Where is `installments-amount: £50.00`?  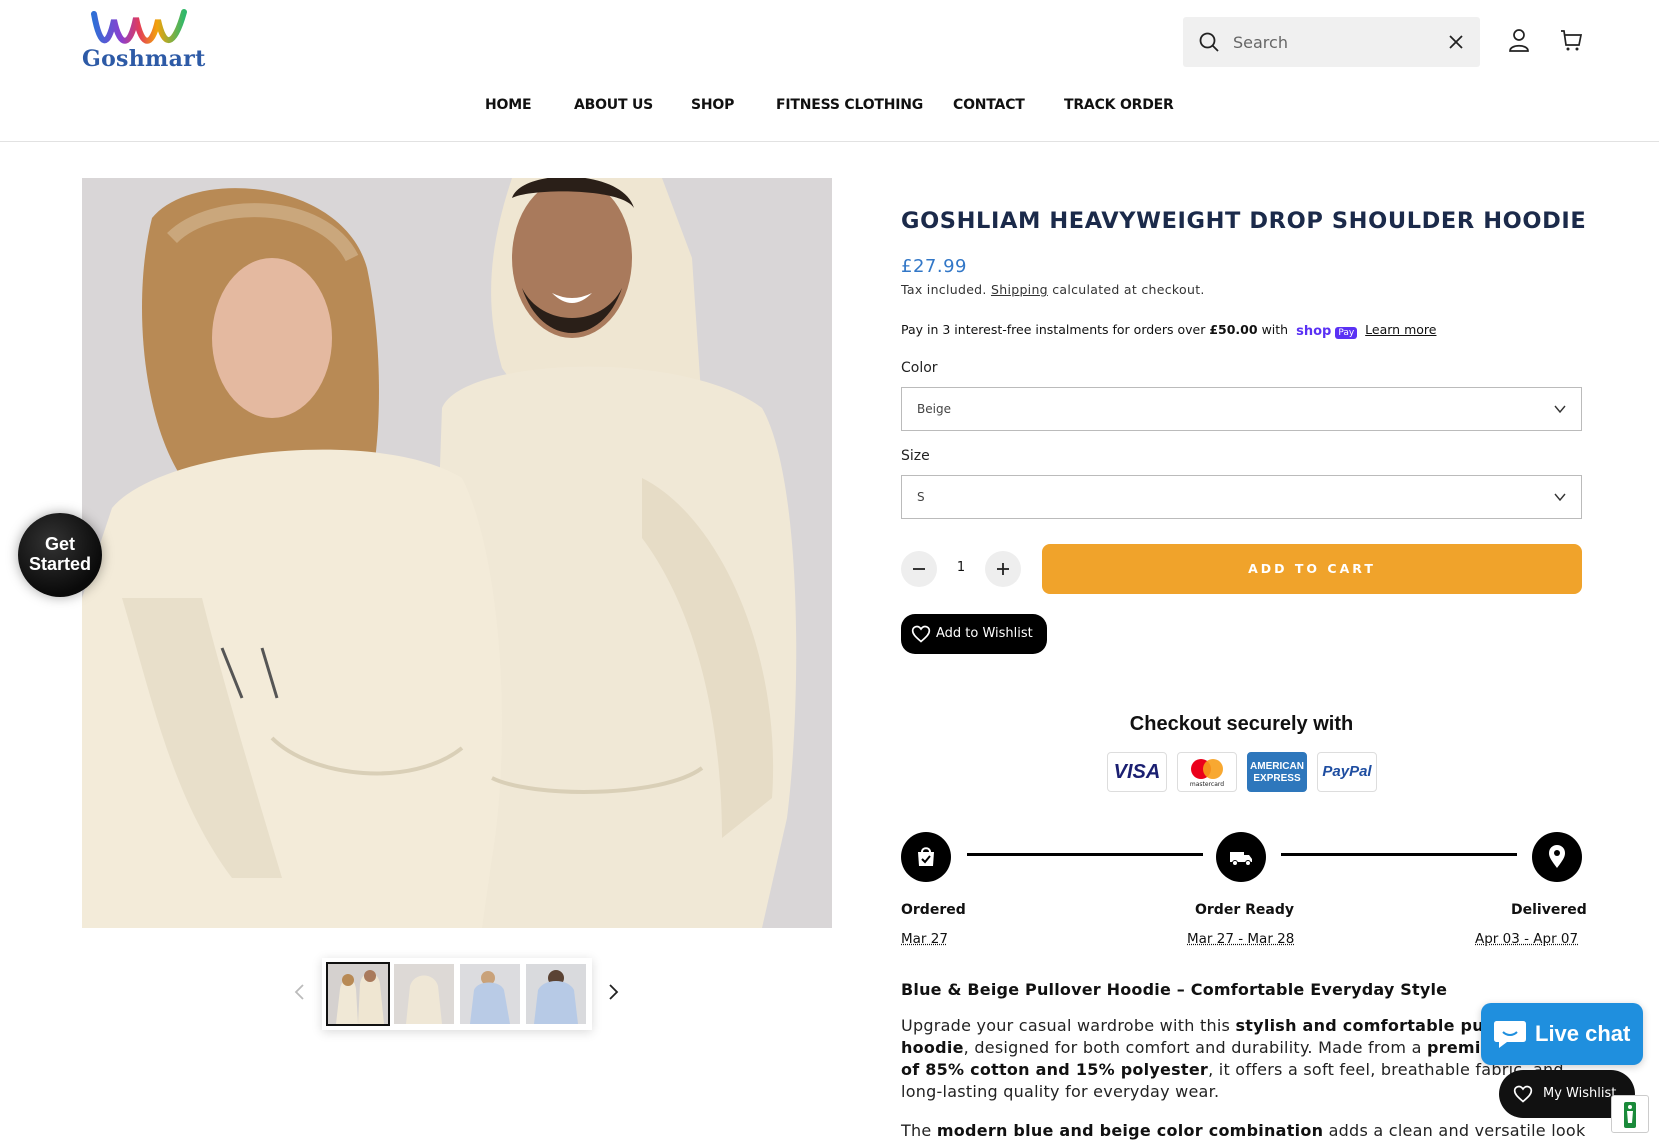 installments-amount: £50.00 is located at coordinates (1233, 329).